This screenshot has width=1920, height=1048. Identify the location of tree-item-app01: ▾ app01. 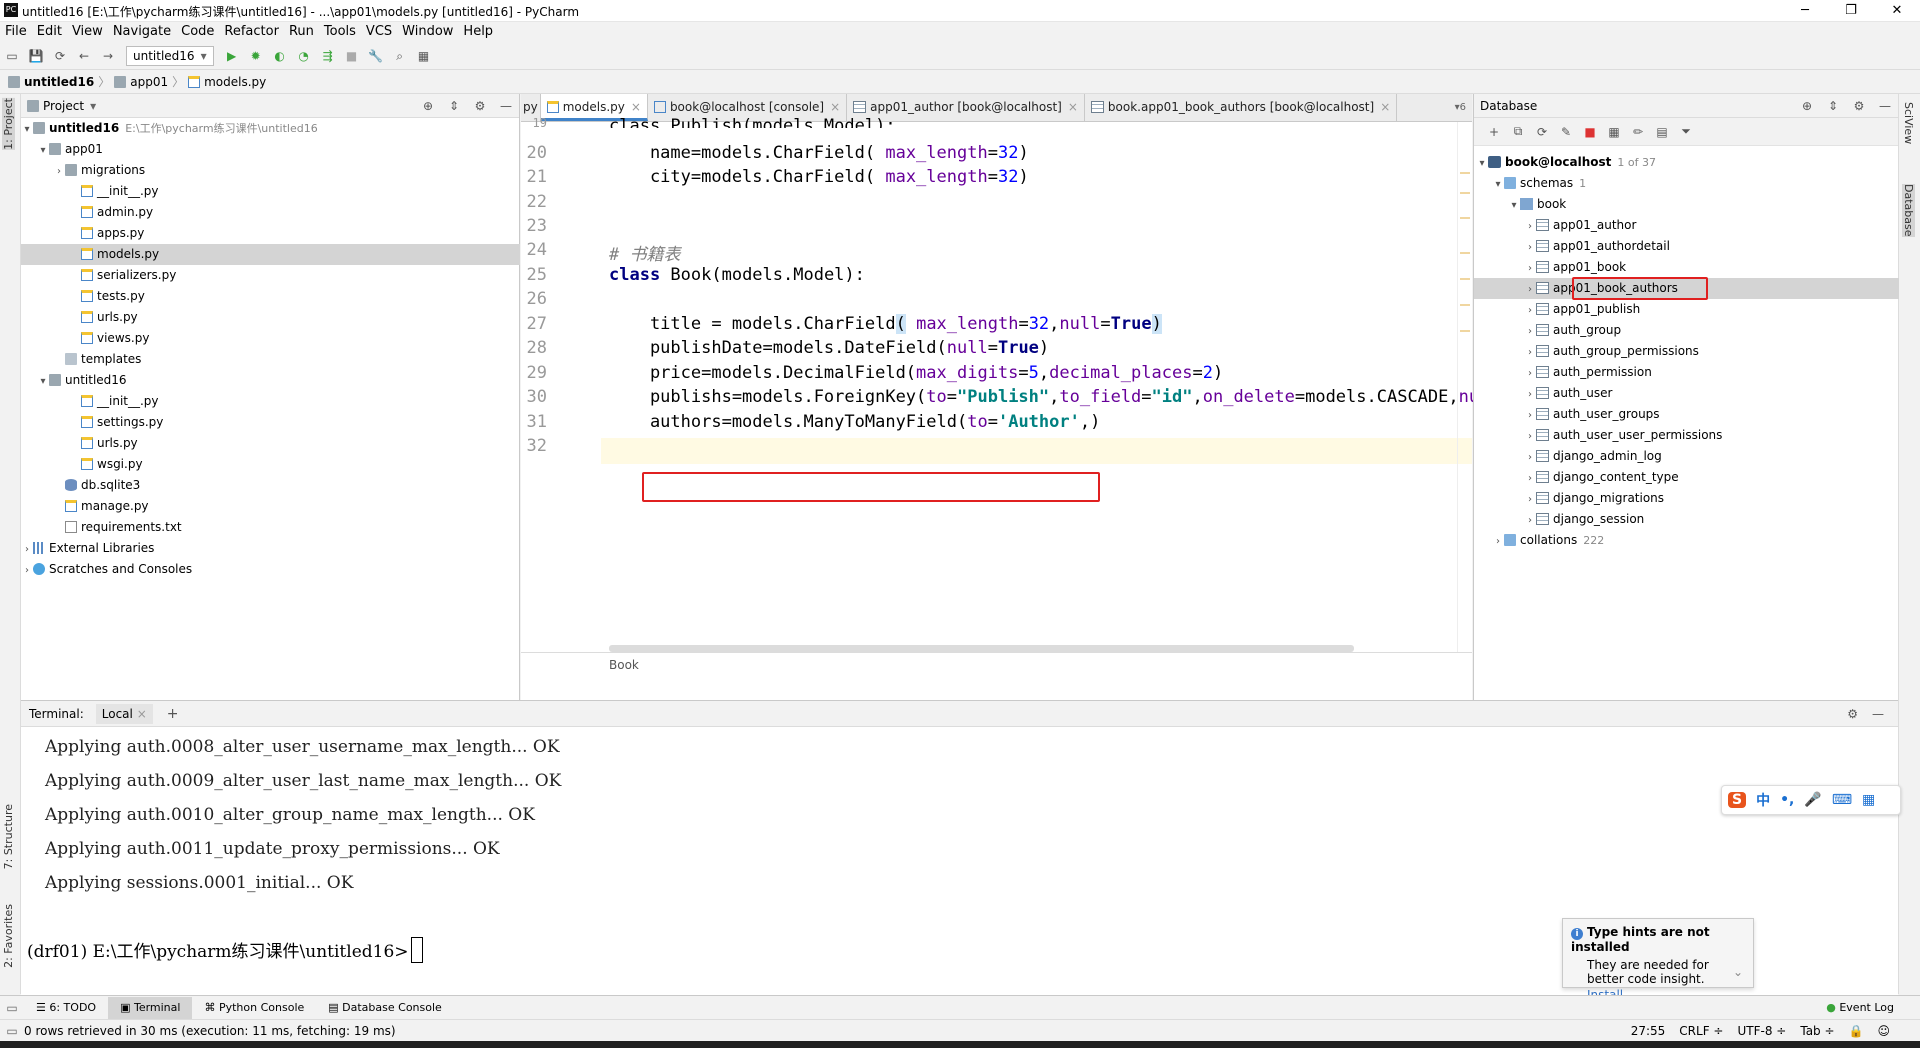
(69, 150).